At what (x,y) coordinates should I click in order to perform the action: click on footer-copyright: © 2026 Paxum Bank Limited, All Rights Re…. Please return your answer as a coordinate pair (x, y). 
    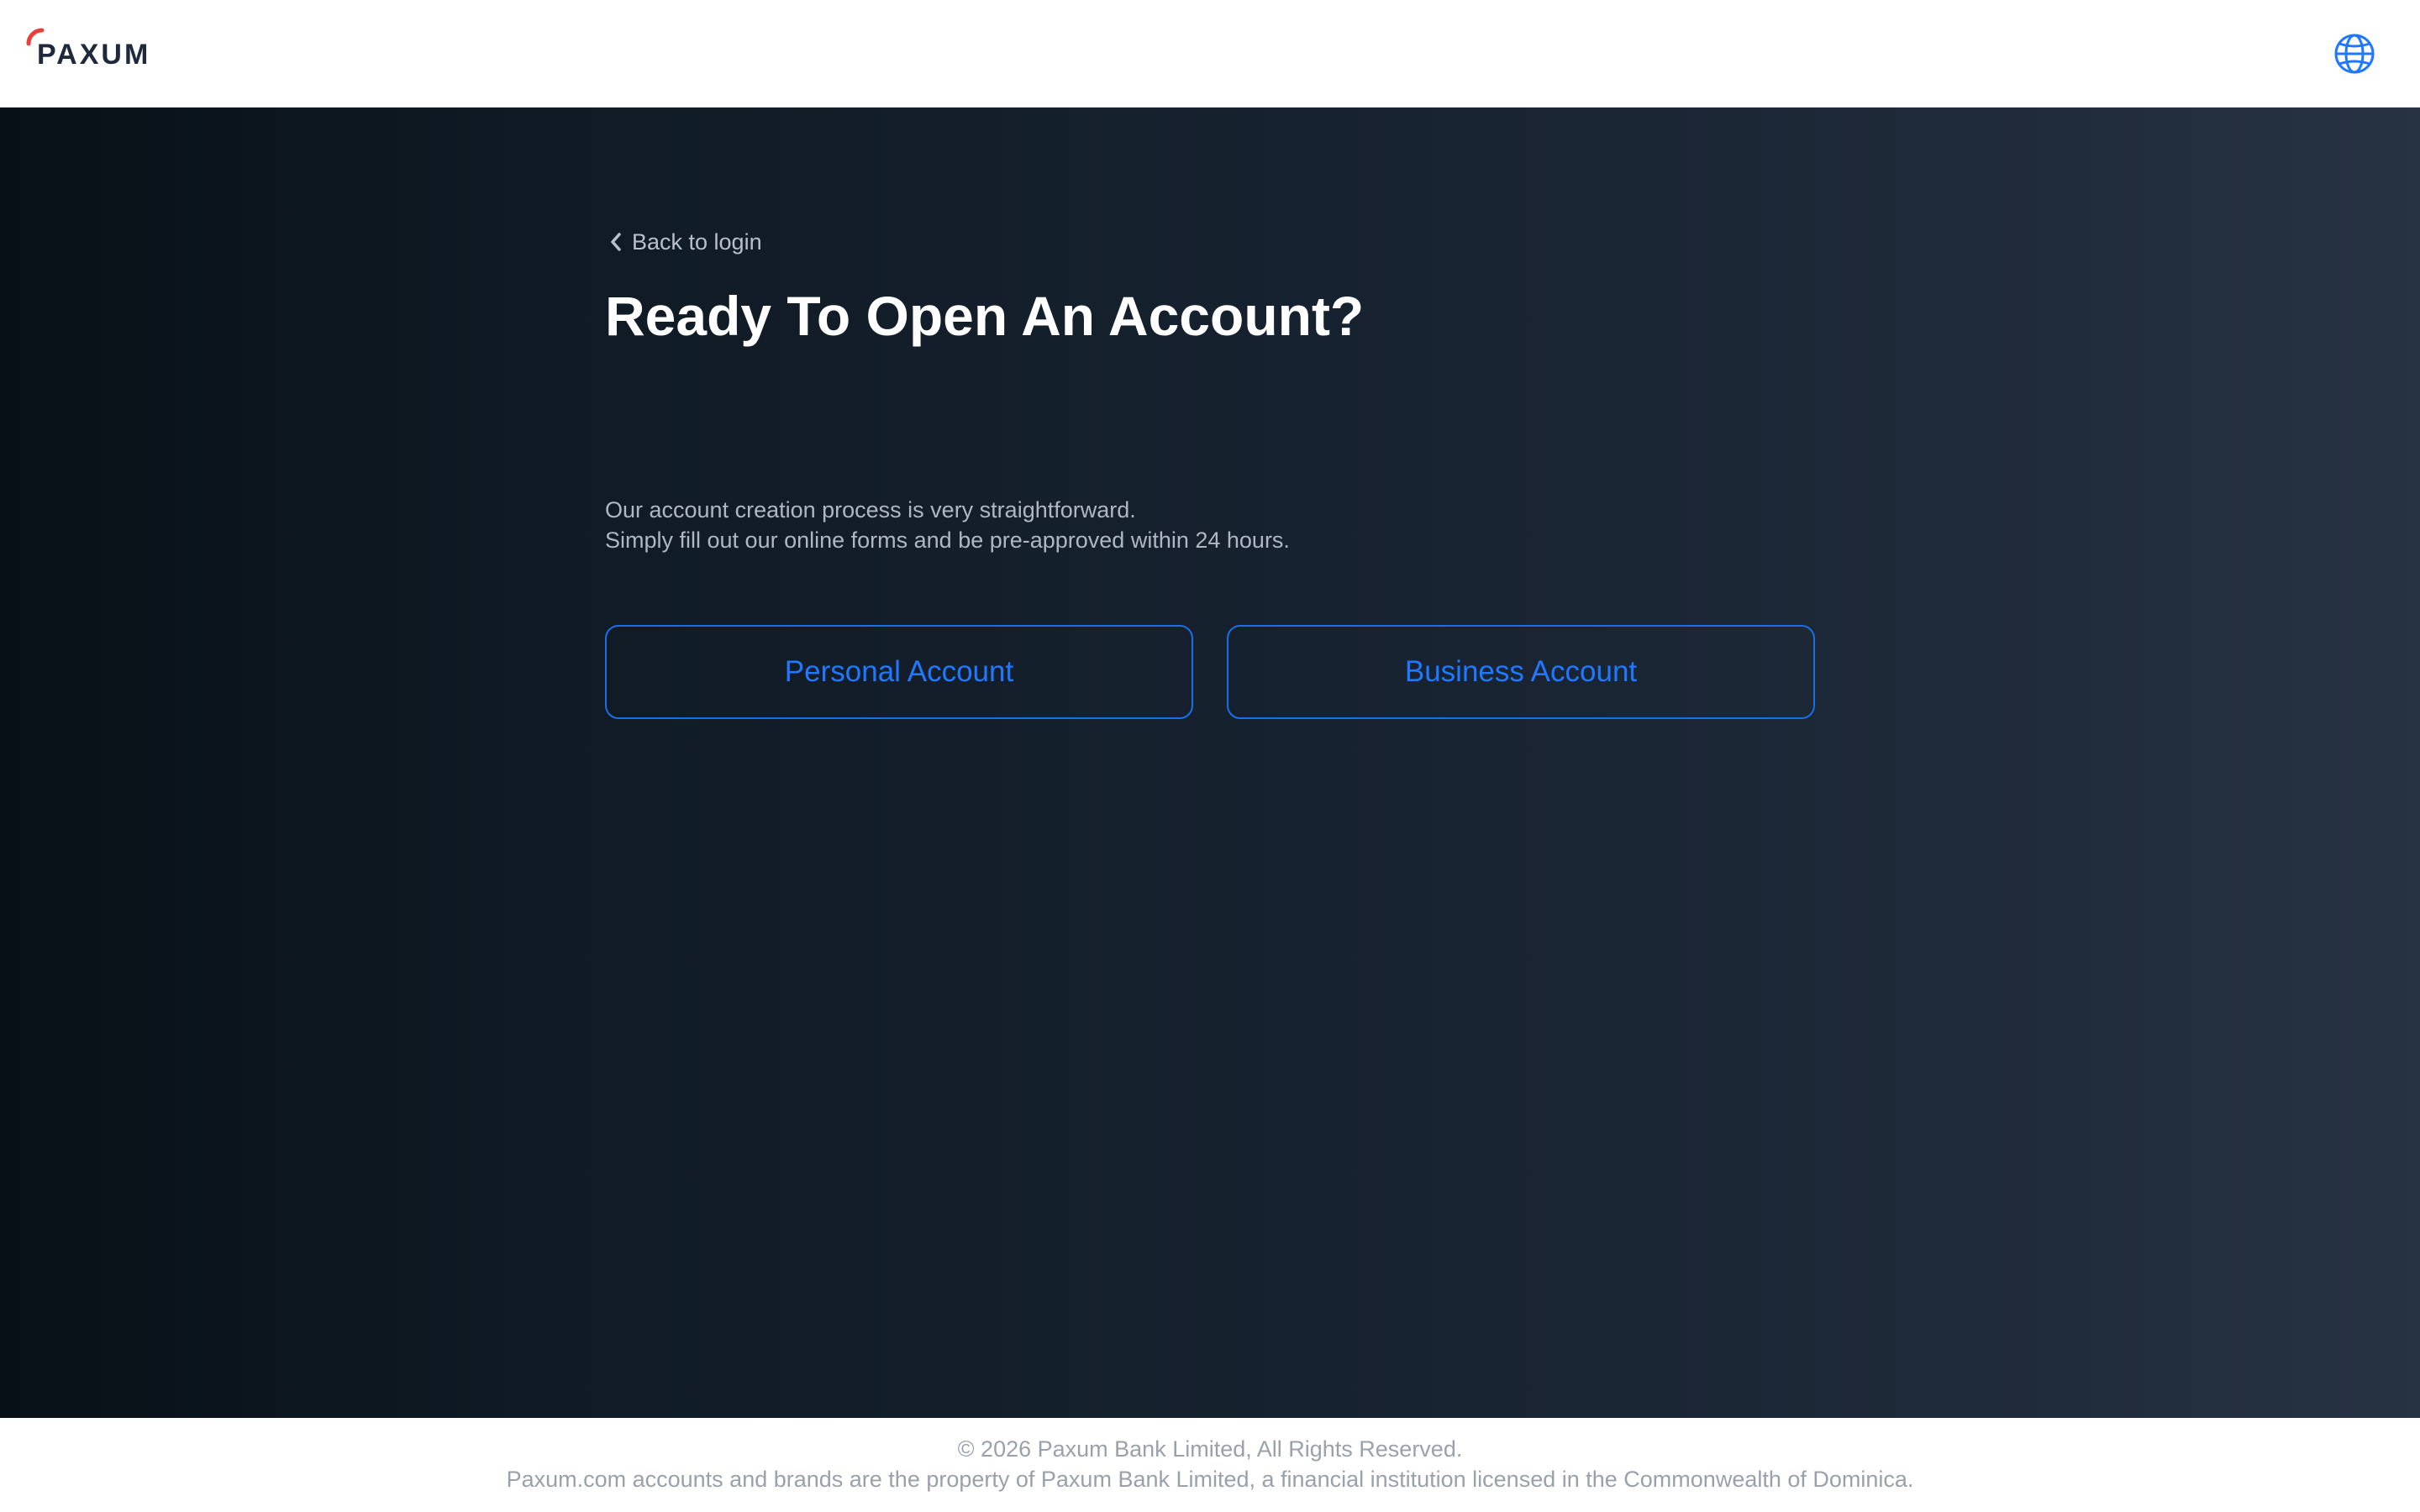
    Looking at the image, I should click on (1210, 1449).